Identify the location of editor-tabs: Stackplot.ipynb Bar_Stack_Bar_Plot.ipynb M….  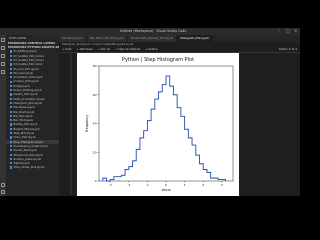
(179, 38).